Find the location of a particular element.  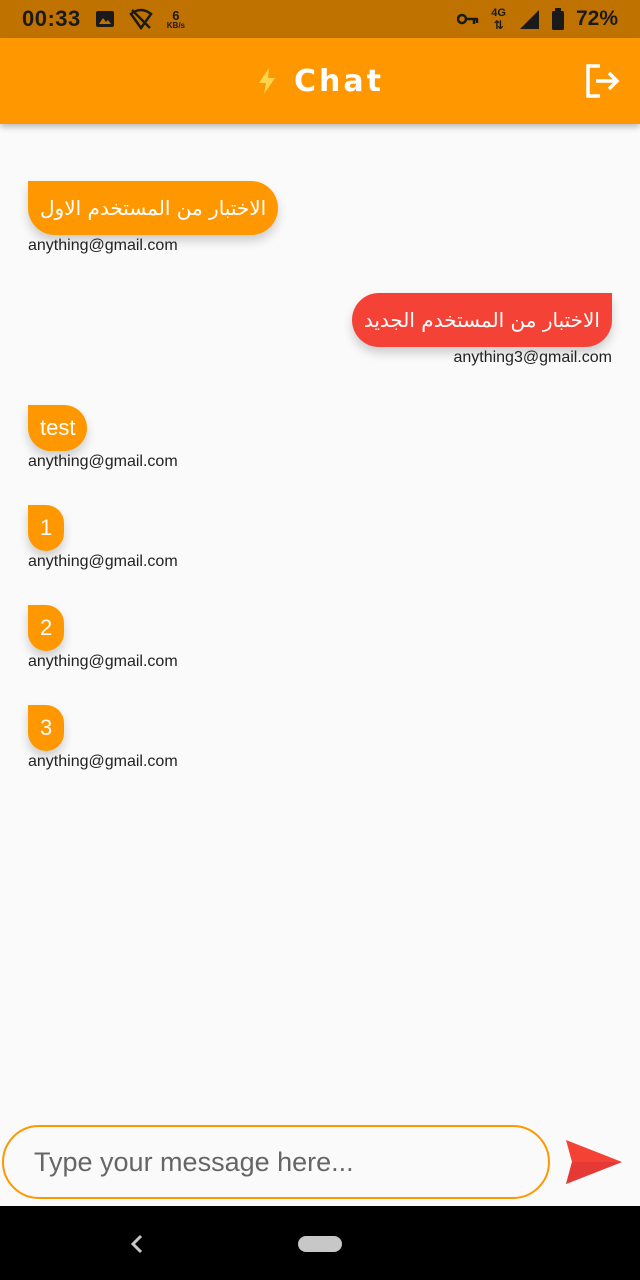

status-right: 4G ⇅ 72% is located at coordinates (537, 19).